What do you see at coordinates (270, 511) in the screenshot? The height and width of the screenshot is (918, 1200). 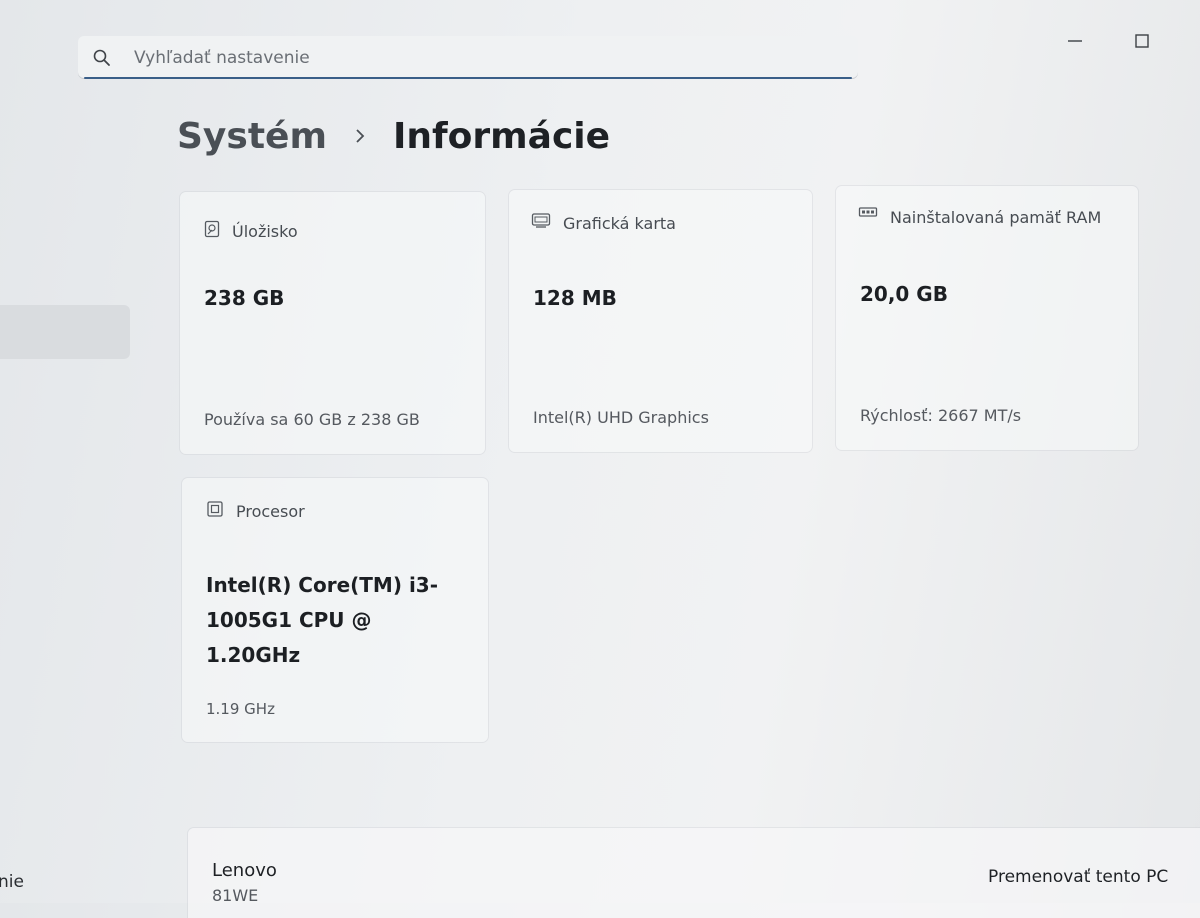 I see `cpu-label: Procesor` at bounding box center [270, 511].